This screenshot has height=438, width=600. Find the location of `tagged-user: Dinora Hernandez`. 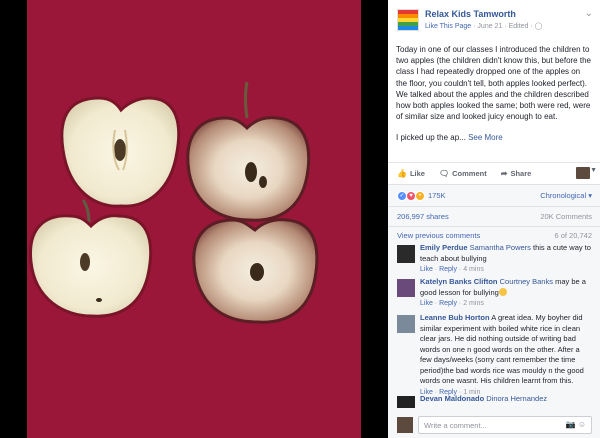

tagged-user: Dinora Hernandez is located at coordinates (516, 398).